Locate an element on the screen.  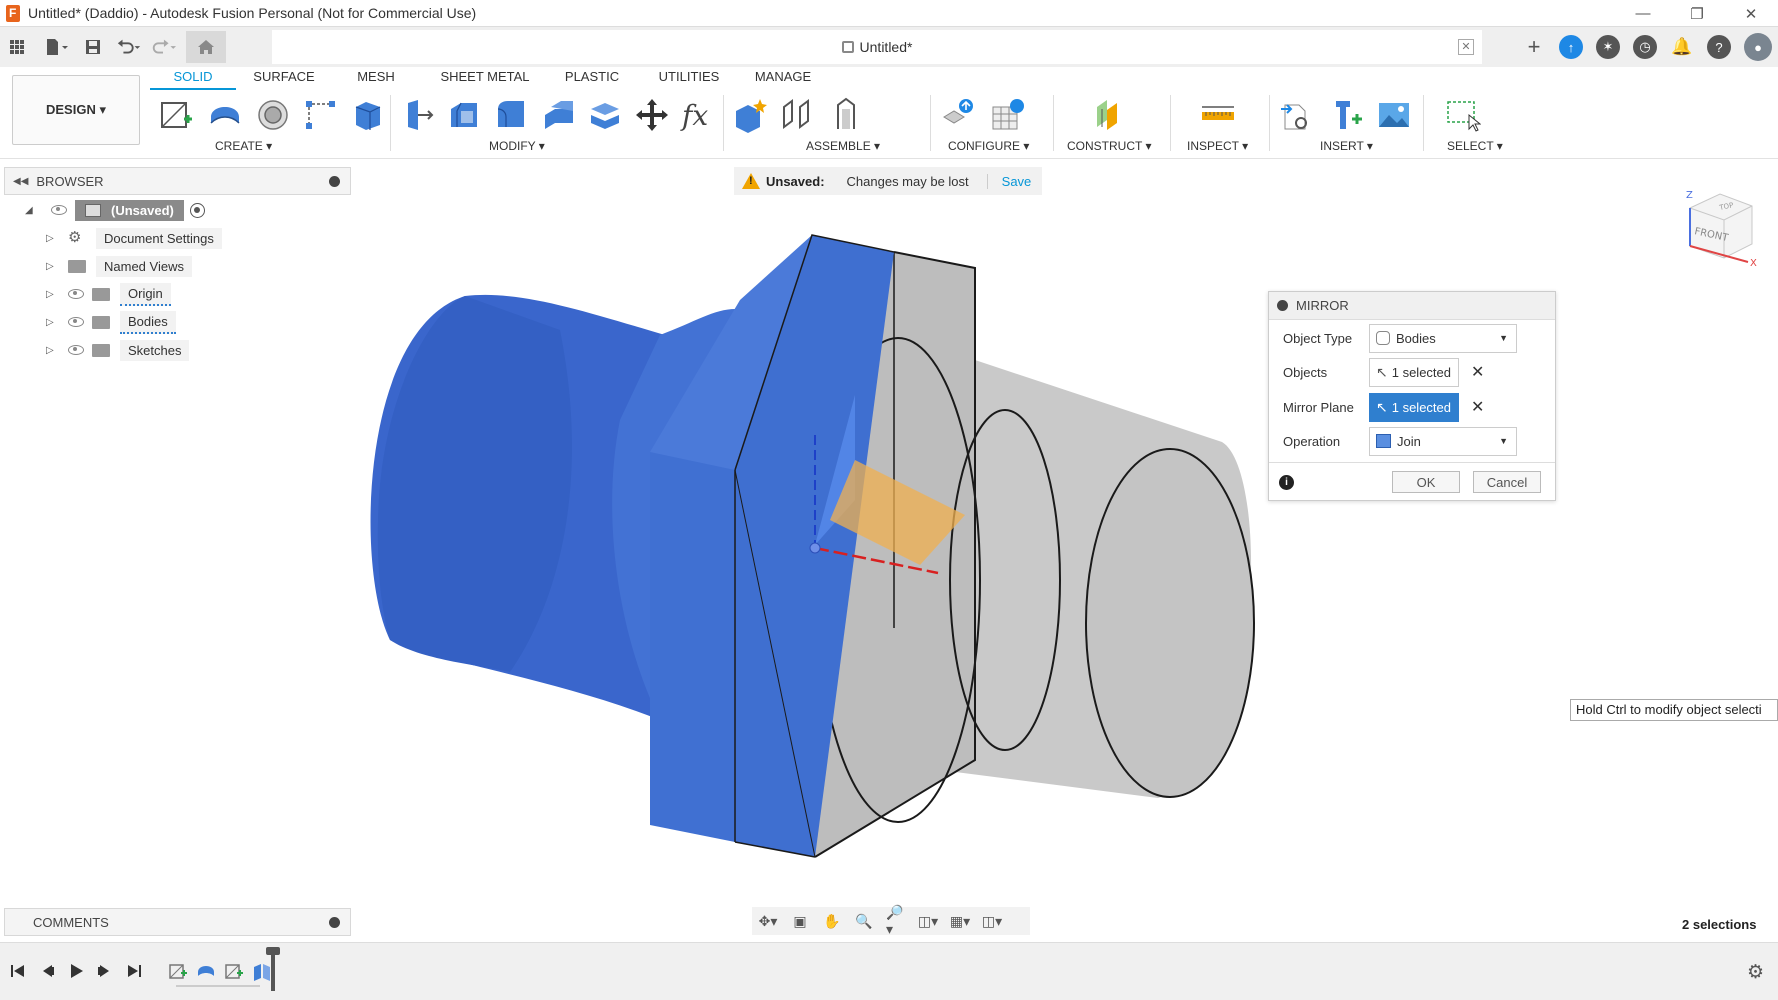
configuration-table-icon is located at coordinates (1007, 115).